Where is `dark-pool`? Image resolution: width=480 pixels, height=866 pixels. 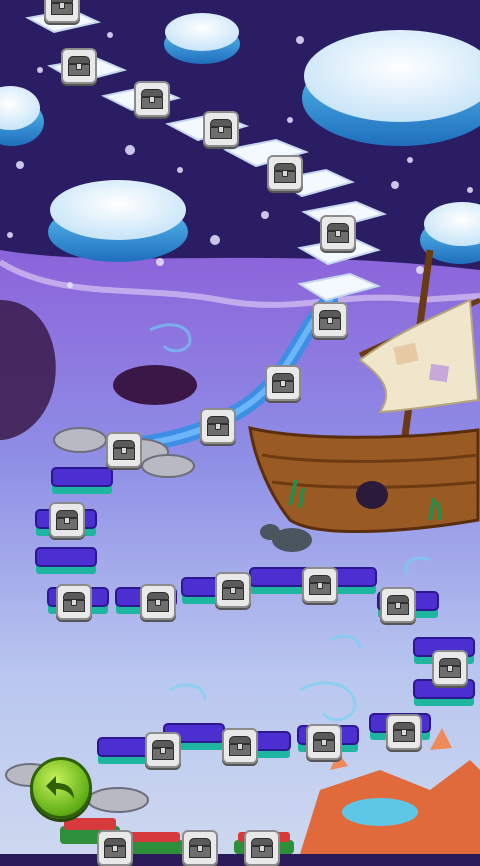
dark-pool is located at coordinates (155, 385).